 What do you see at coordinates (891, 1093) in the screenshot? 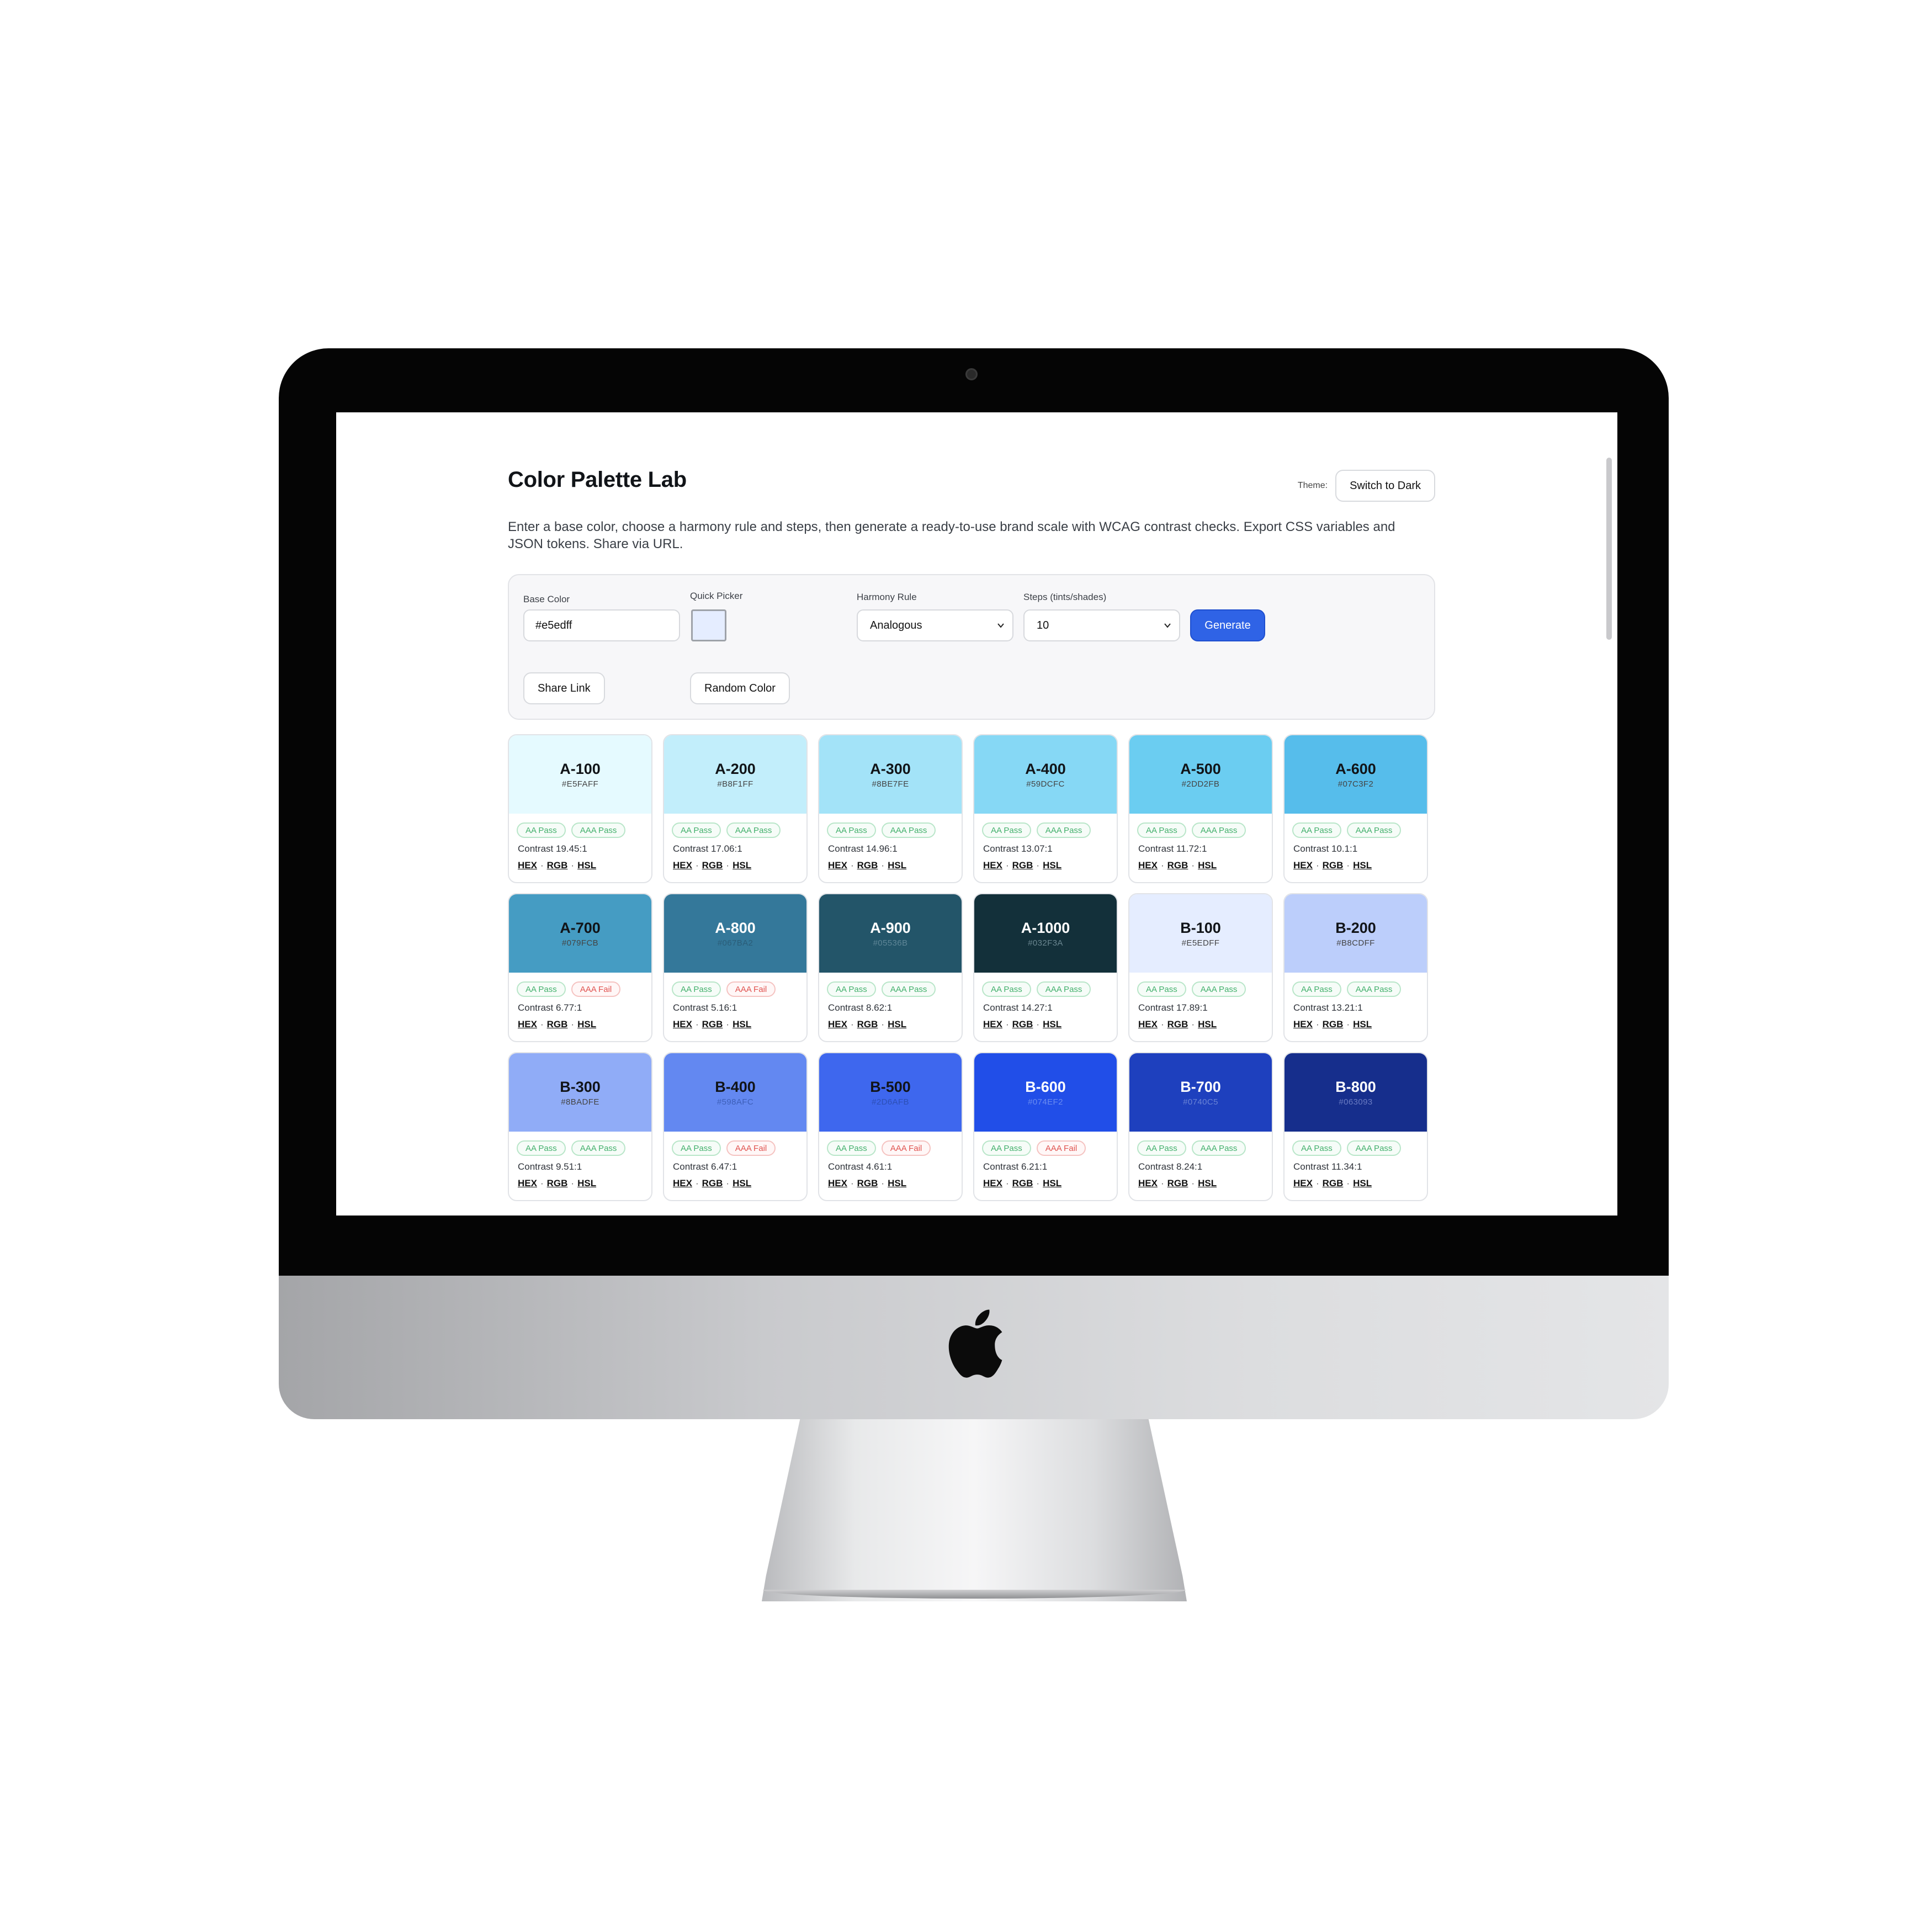
I see `color-swatch: B-500 #2D6AFB` at bounding box center [891, 1093].